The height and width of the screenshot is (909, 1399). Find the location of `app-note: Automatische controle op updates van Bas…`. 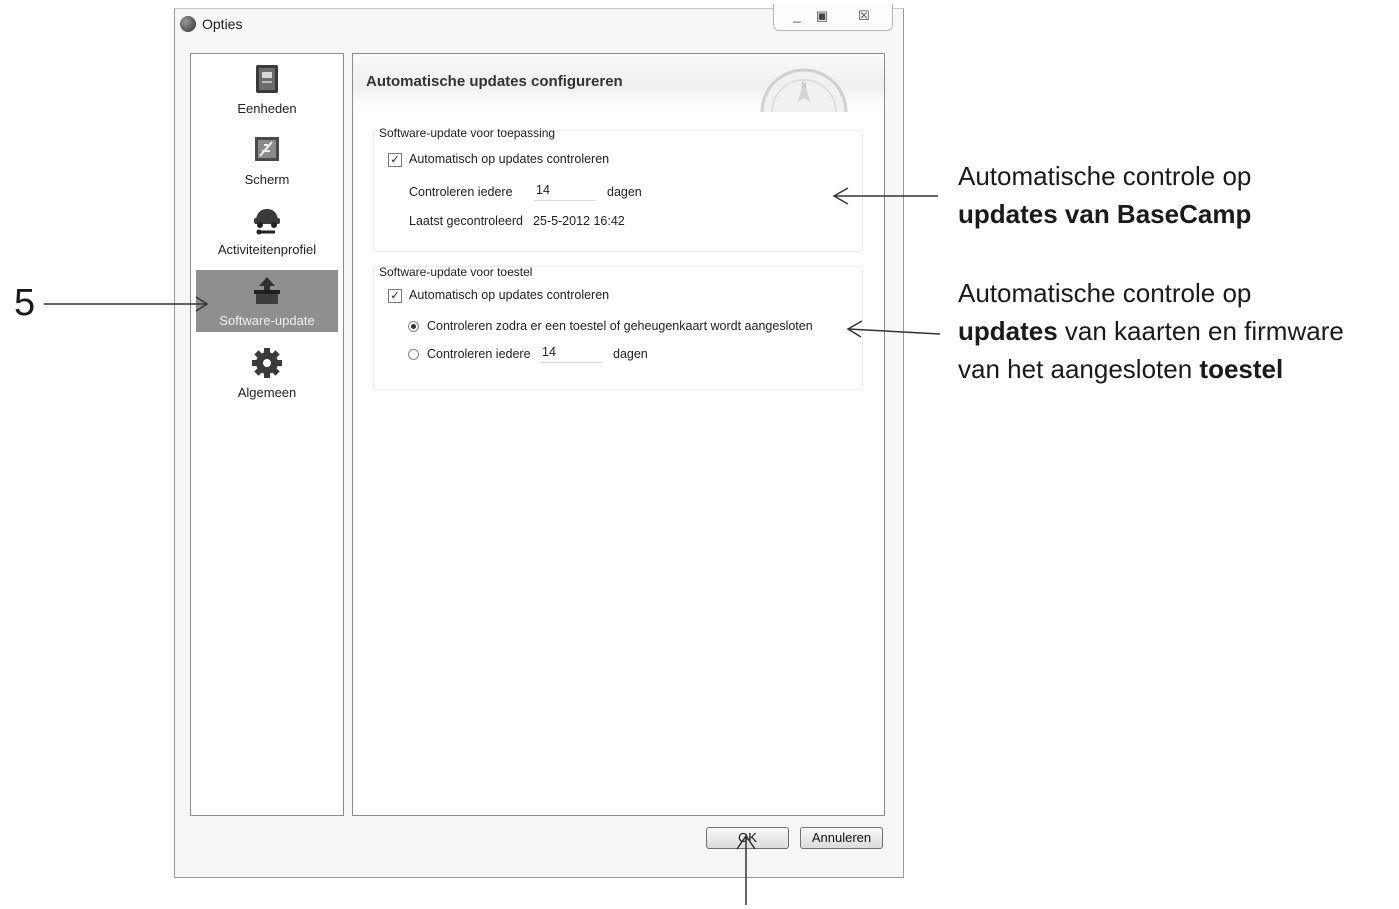

app-note: Automatische controle op updates van Bas… is located at coordinates (1104, 195).